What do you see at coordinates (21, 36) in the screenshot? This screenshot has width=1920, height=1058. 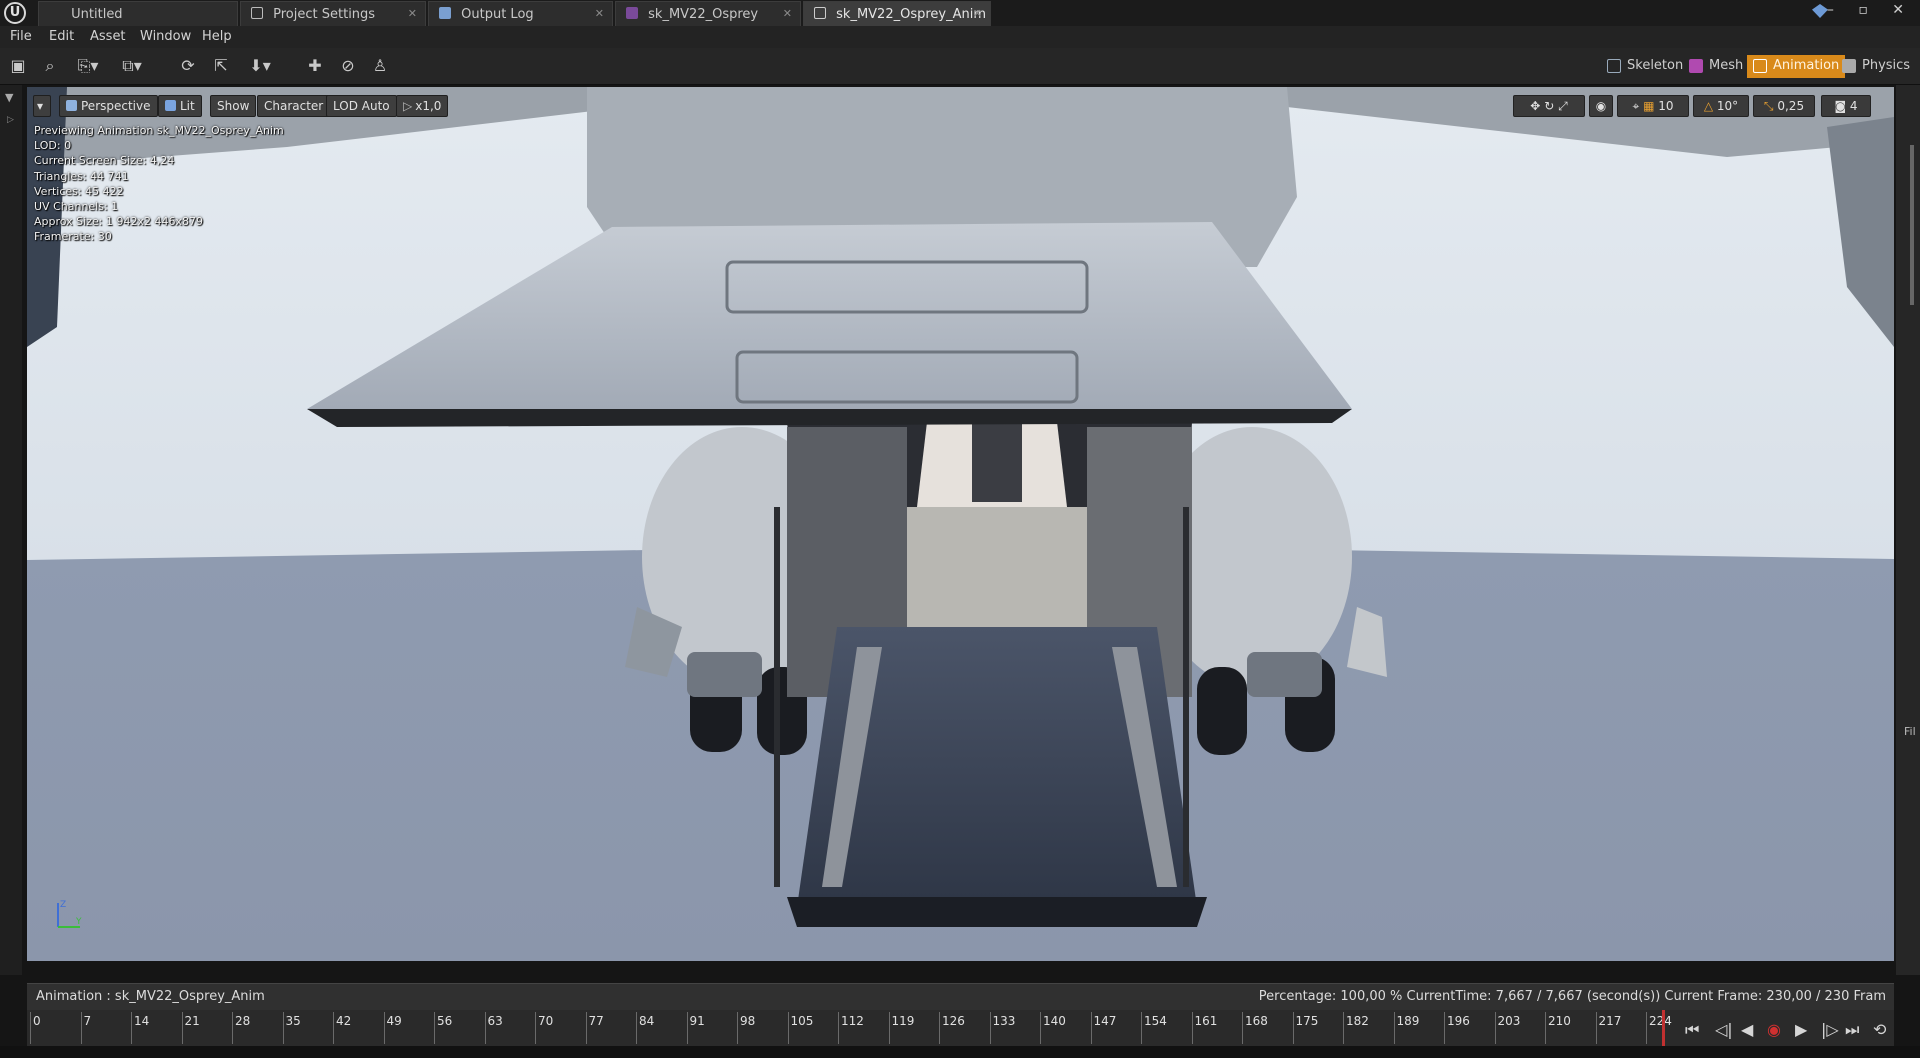 I see `menu-file: File` at bounding box center [21, 36].